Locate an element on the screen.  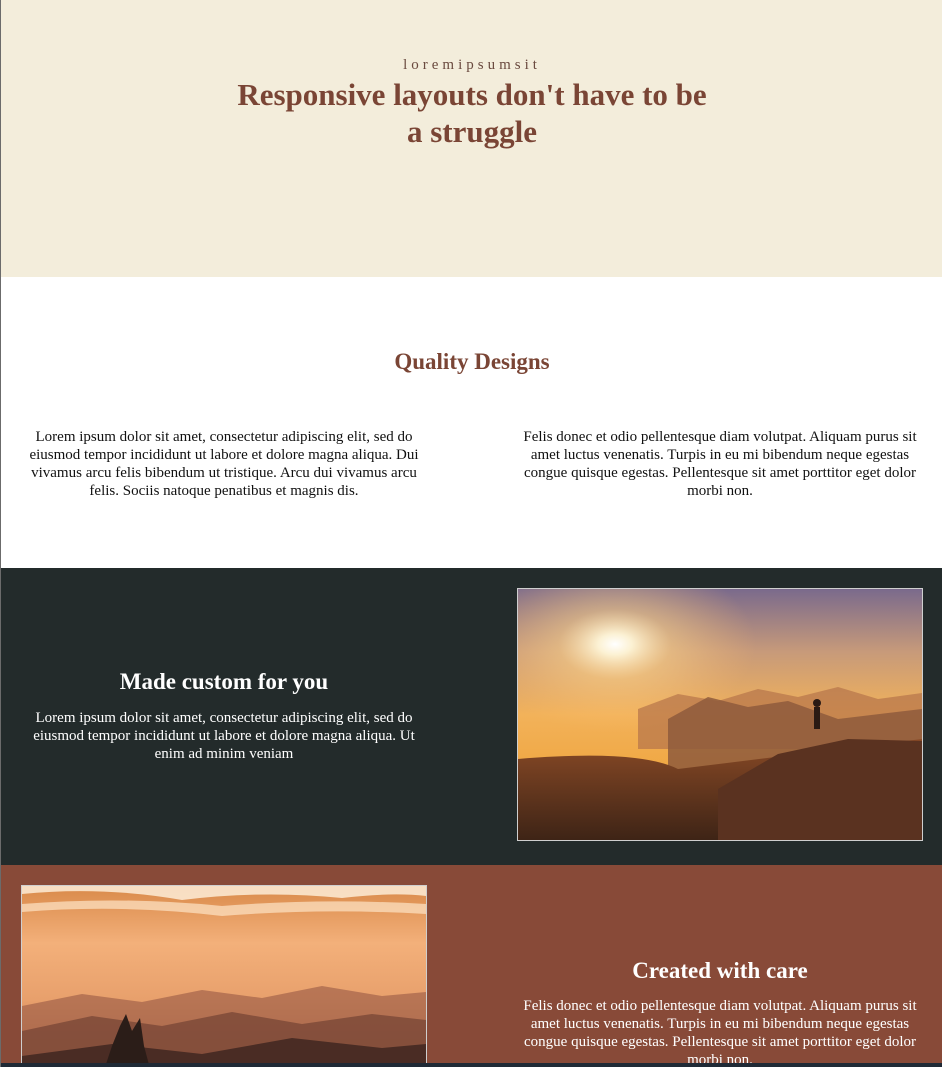
bottom-edge-bar is located at coordinates (471, 1065).